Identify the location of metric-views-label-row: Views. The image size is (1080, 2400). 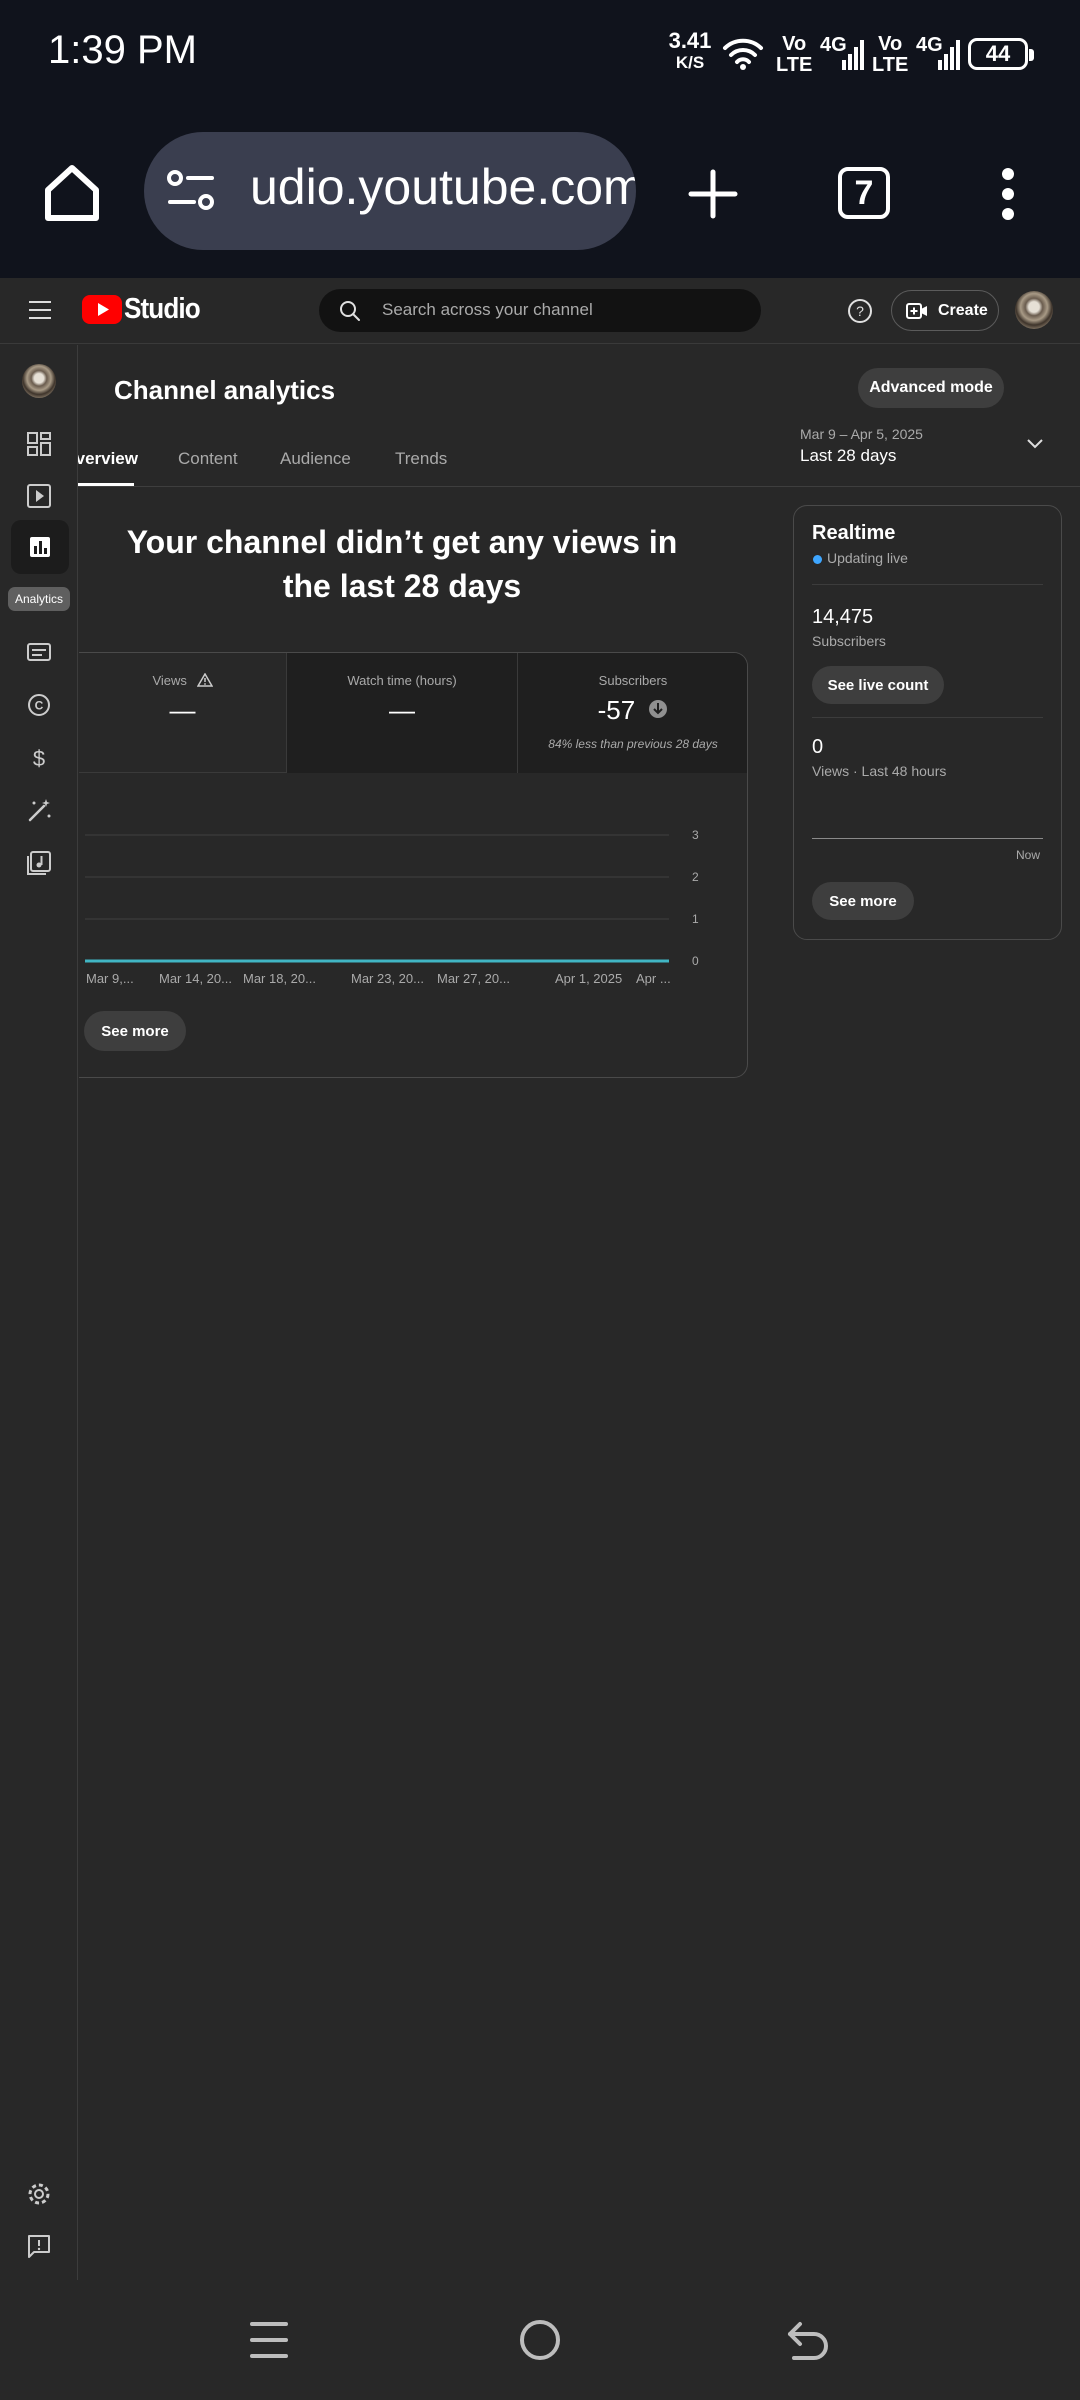
(182, 680).